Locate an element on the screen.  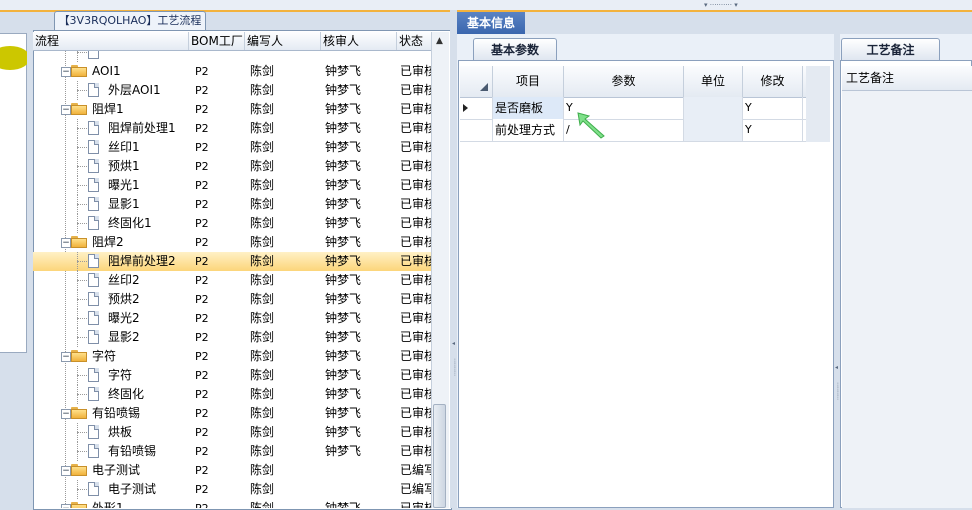
tree-node-label: 预烘1 is located at coordinates (124, 166).